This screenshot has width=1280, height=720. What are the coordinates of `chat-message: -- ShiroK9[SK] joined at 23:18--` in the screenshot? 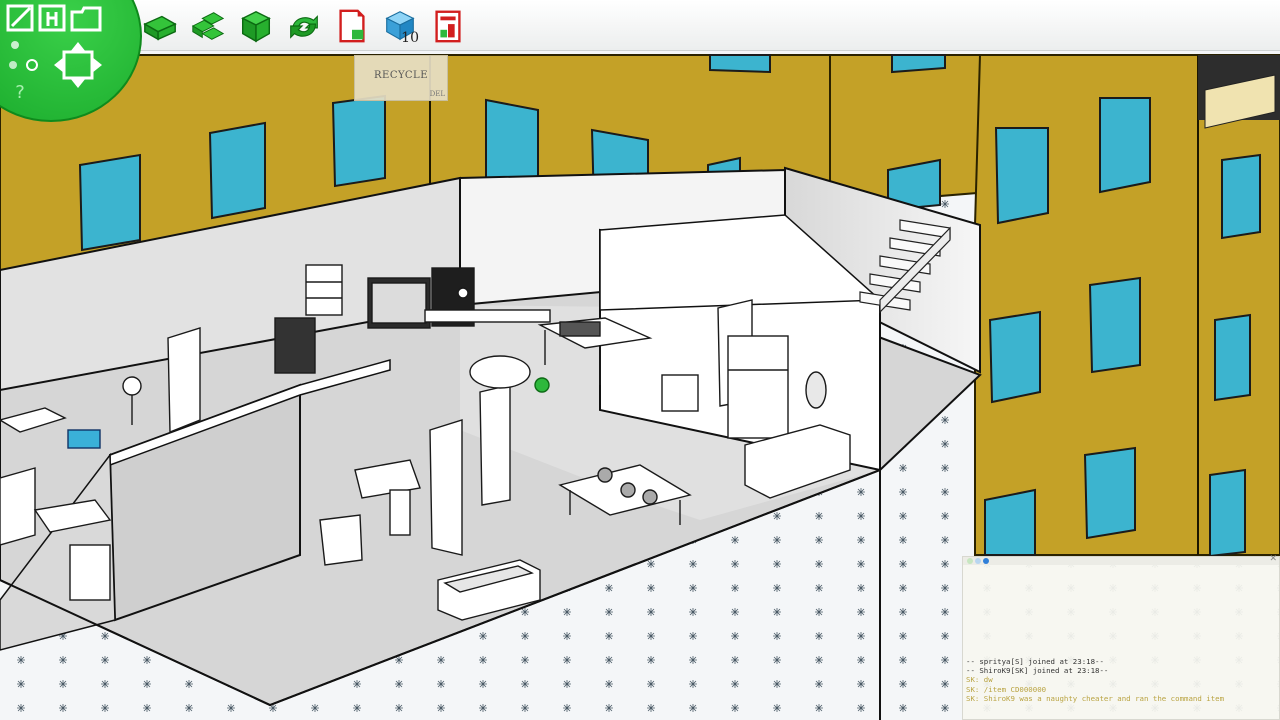 It's located at (1037, 671).